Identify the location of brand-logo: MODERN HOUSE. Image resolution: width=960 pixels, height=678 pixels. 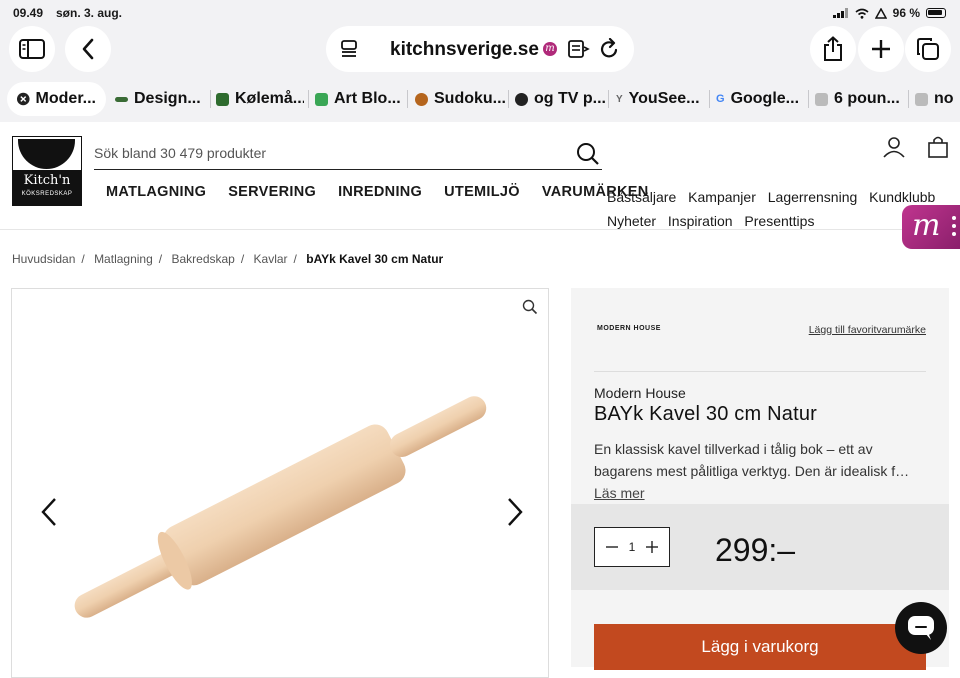
(629, 328).